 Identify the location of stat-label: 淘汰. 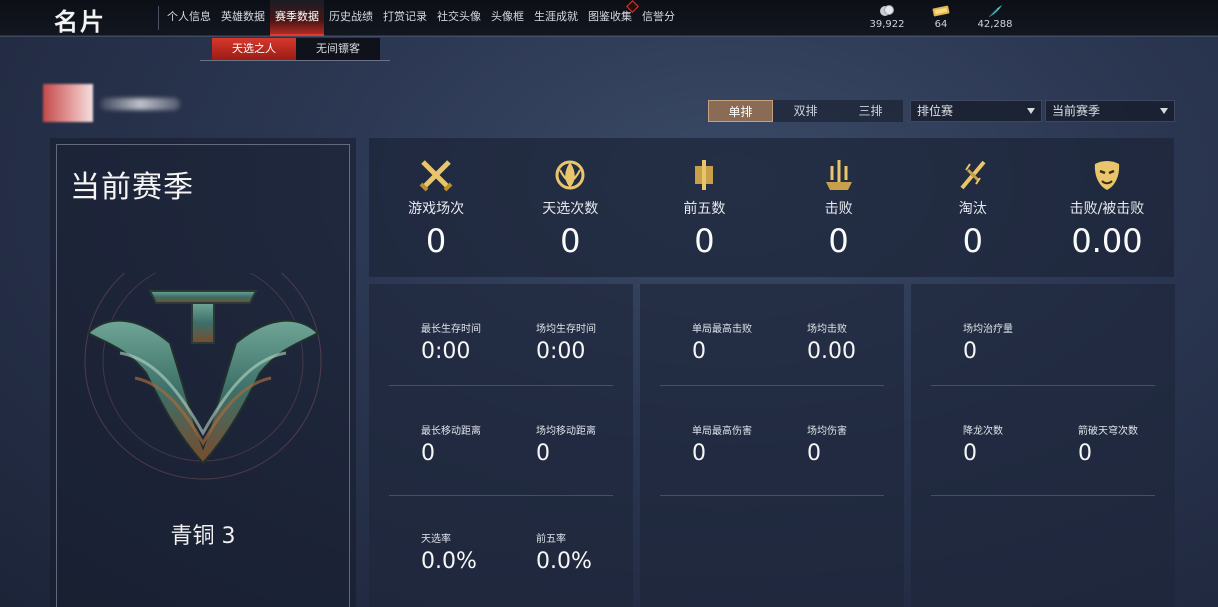
(972, 209).